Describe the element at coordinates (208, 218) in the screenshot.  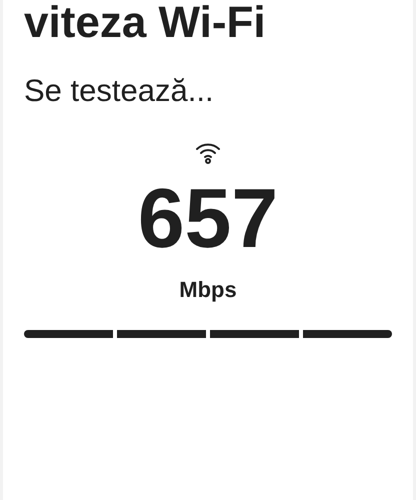
I see `speed-value: 657` at that location.